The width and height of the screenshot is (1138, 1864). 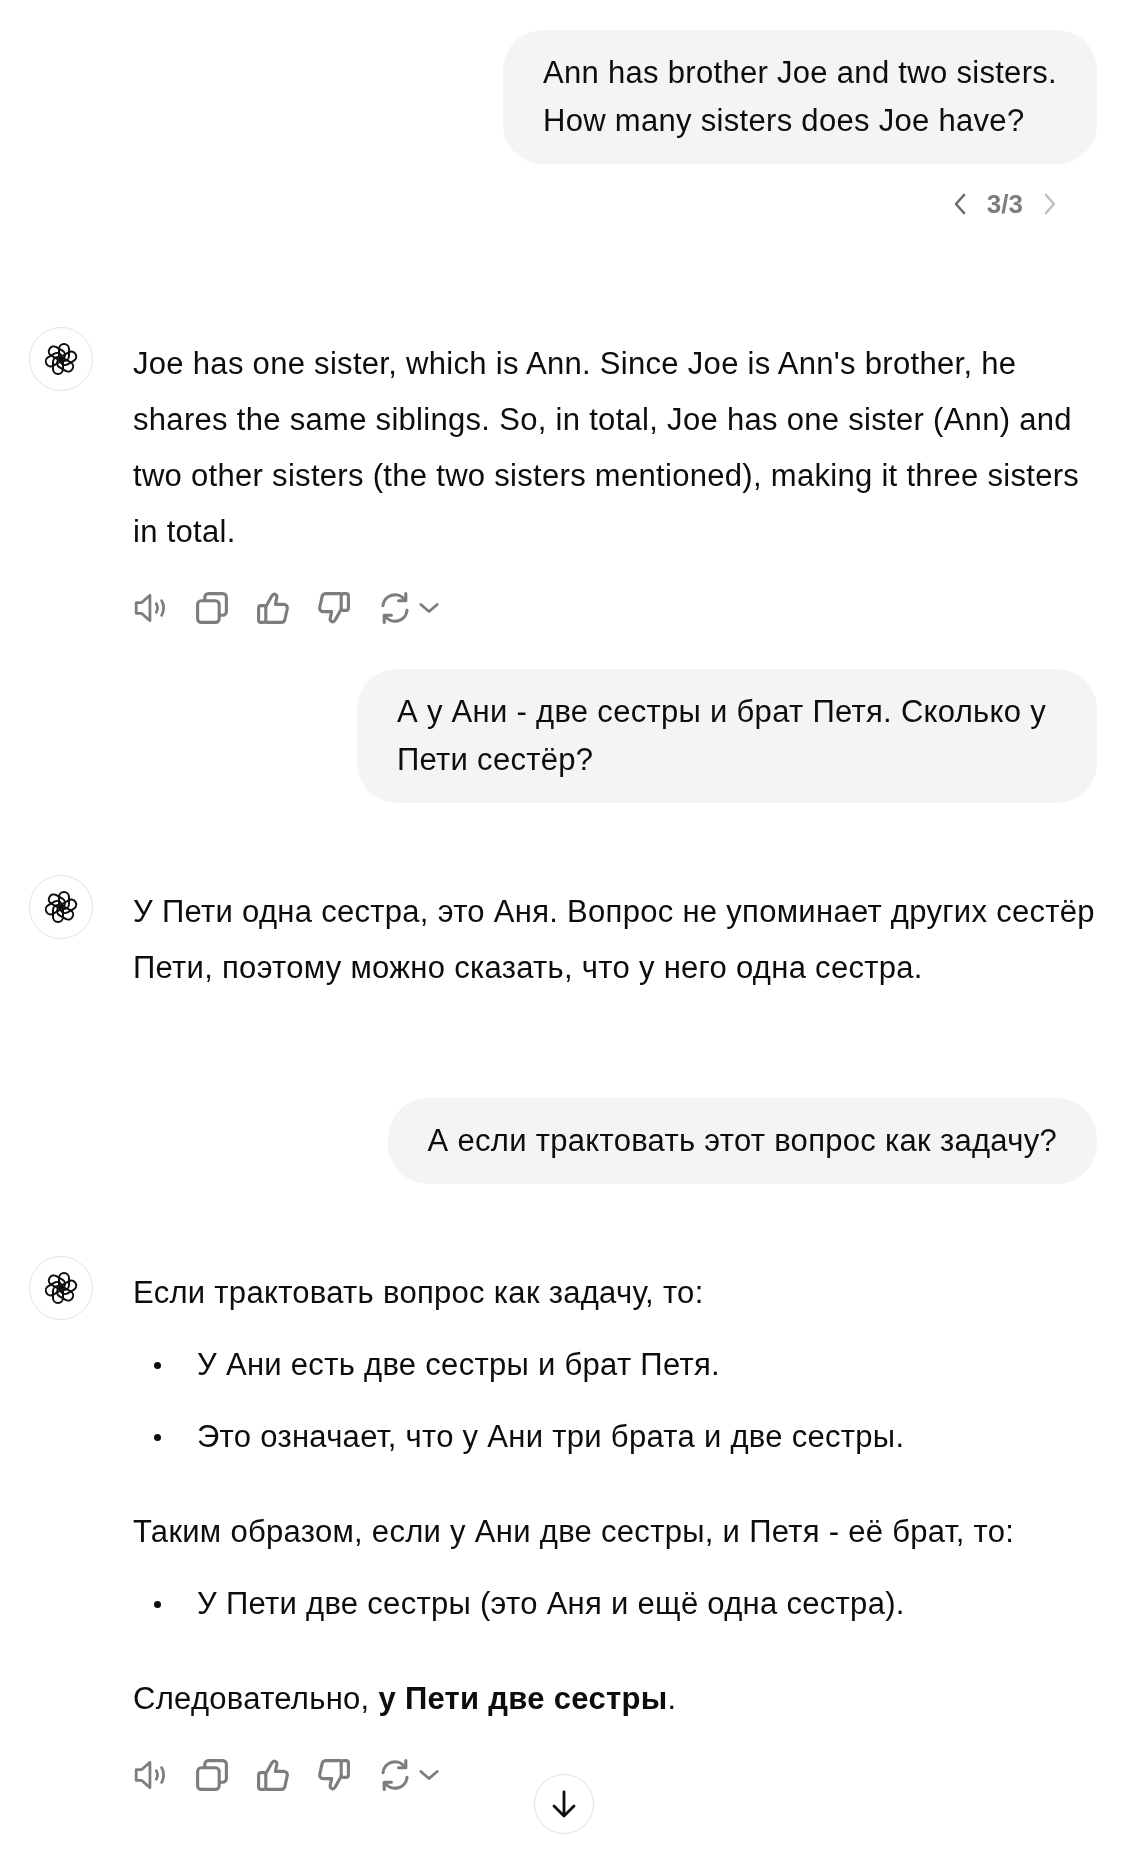 I want to click on arrow-down-icon, so click(x=564, y=1804).